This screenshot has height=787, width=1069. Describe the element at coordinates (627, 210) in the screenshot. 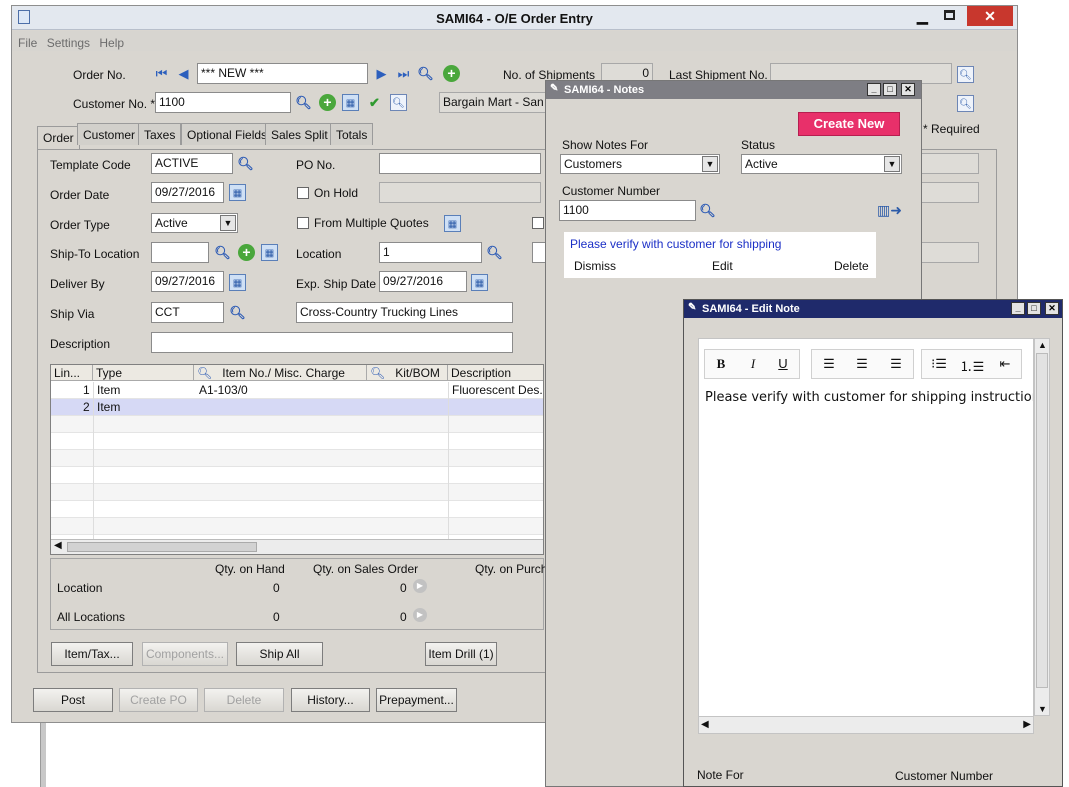

I see `customer-number-input: 1100` at that location.